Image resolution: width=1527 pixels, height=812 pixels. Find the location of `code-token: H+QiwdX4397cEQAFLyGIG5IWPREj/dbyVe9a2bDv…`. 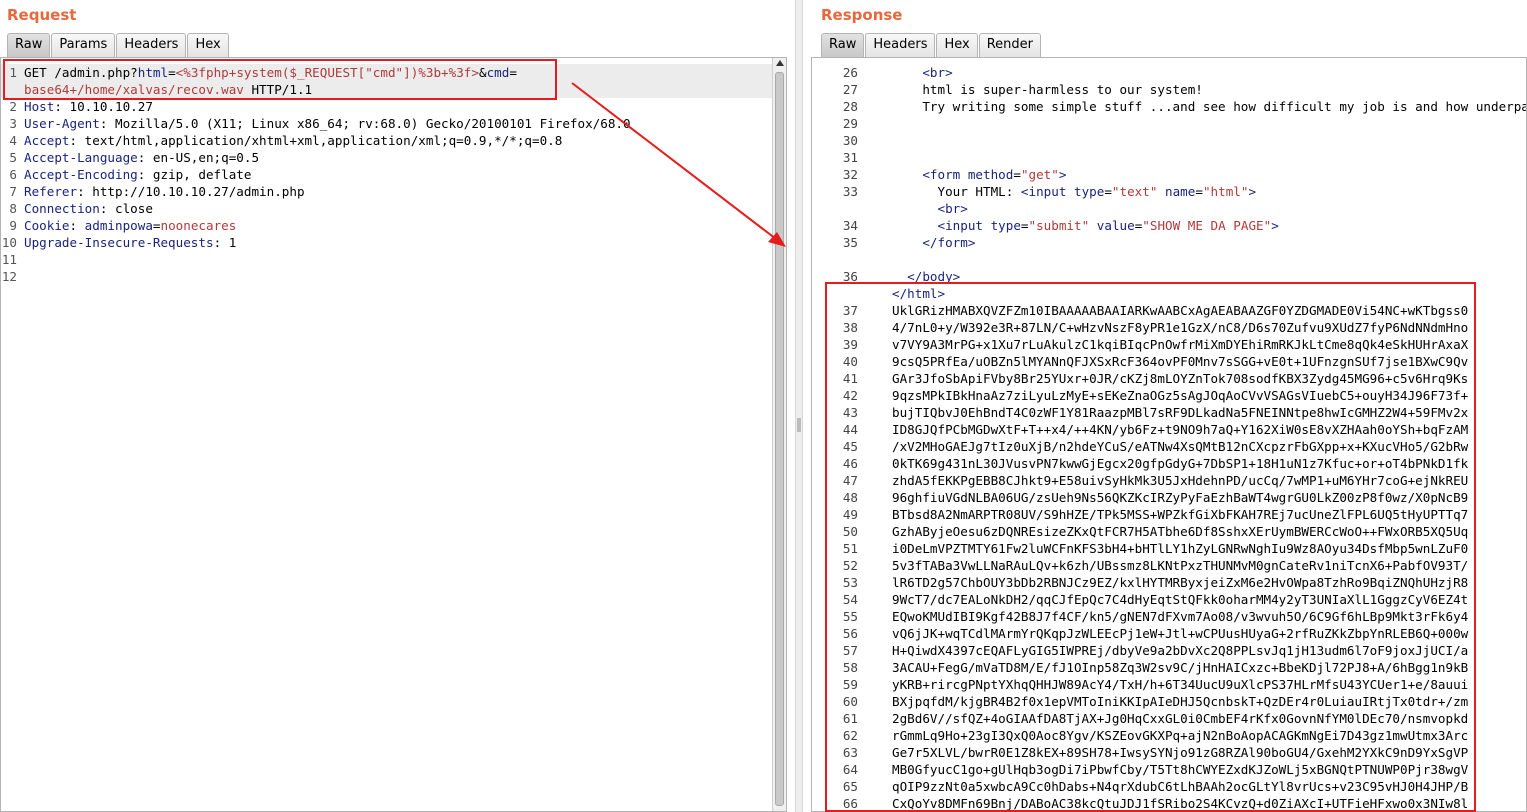

code-token: H+QiwdX4397cEQAFLyGIG5IWPREj/dbyVe9a2bDv… is located at coordinates (1180, 650).